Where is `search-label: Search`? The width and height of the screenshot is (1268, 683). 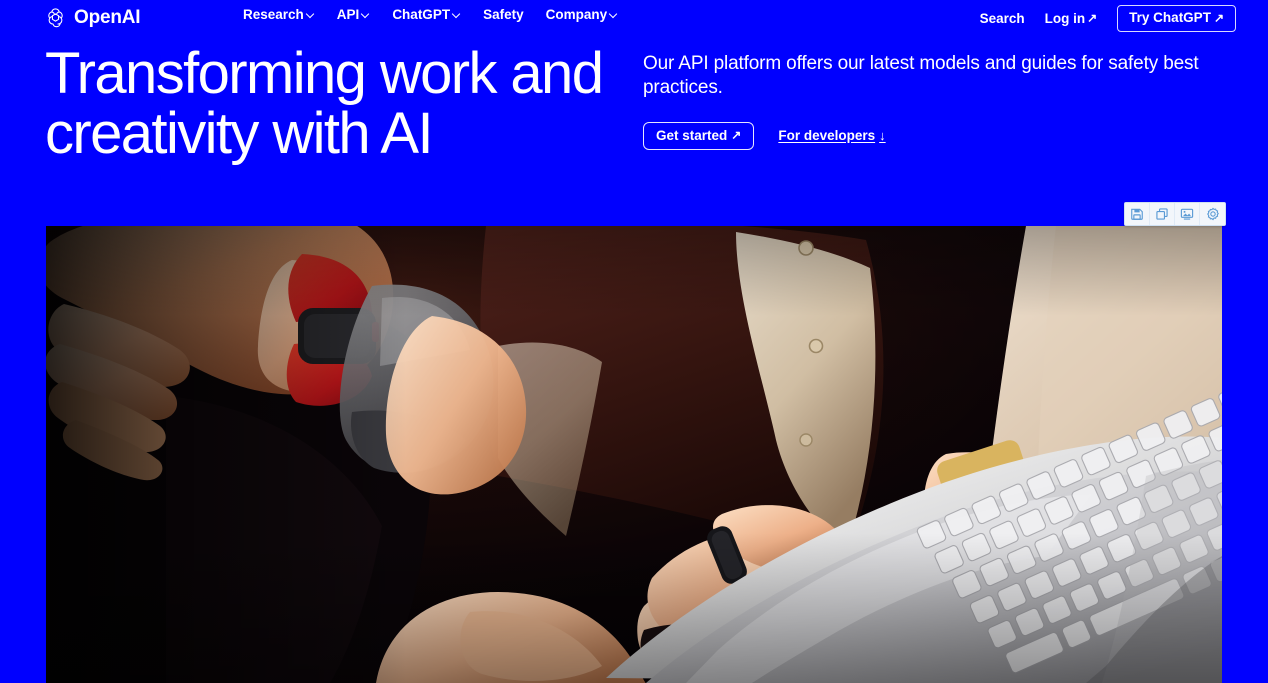
search-label: Search is located at coordinates (1002, 18).